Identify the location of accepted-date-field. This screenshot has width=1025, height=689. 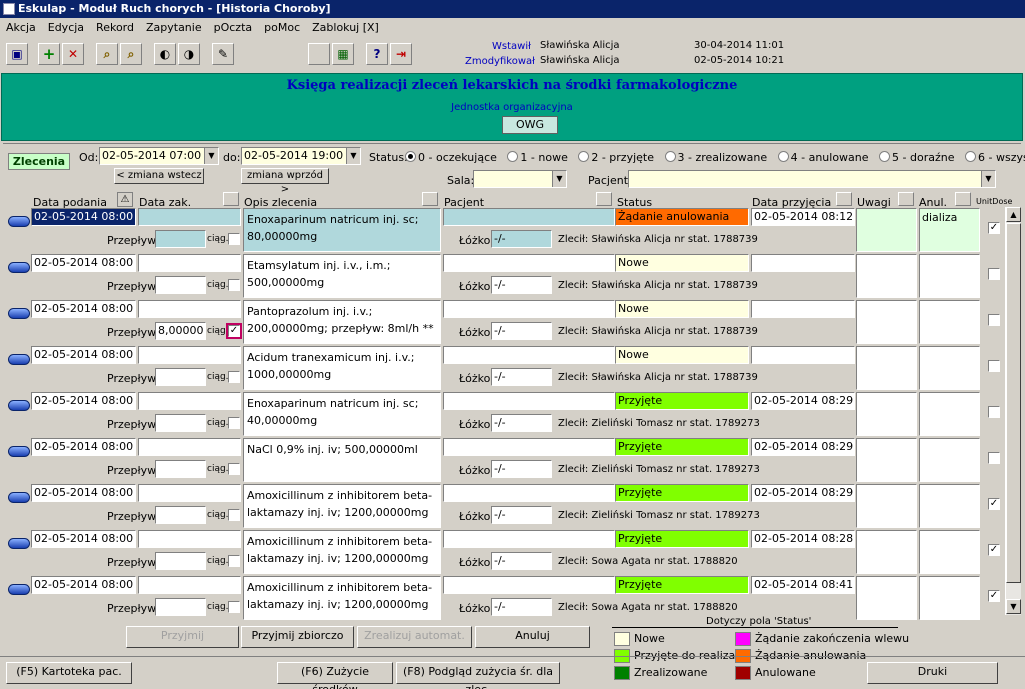
(803, 355).